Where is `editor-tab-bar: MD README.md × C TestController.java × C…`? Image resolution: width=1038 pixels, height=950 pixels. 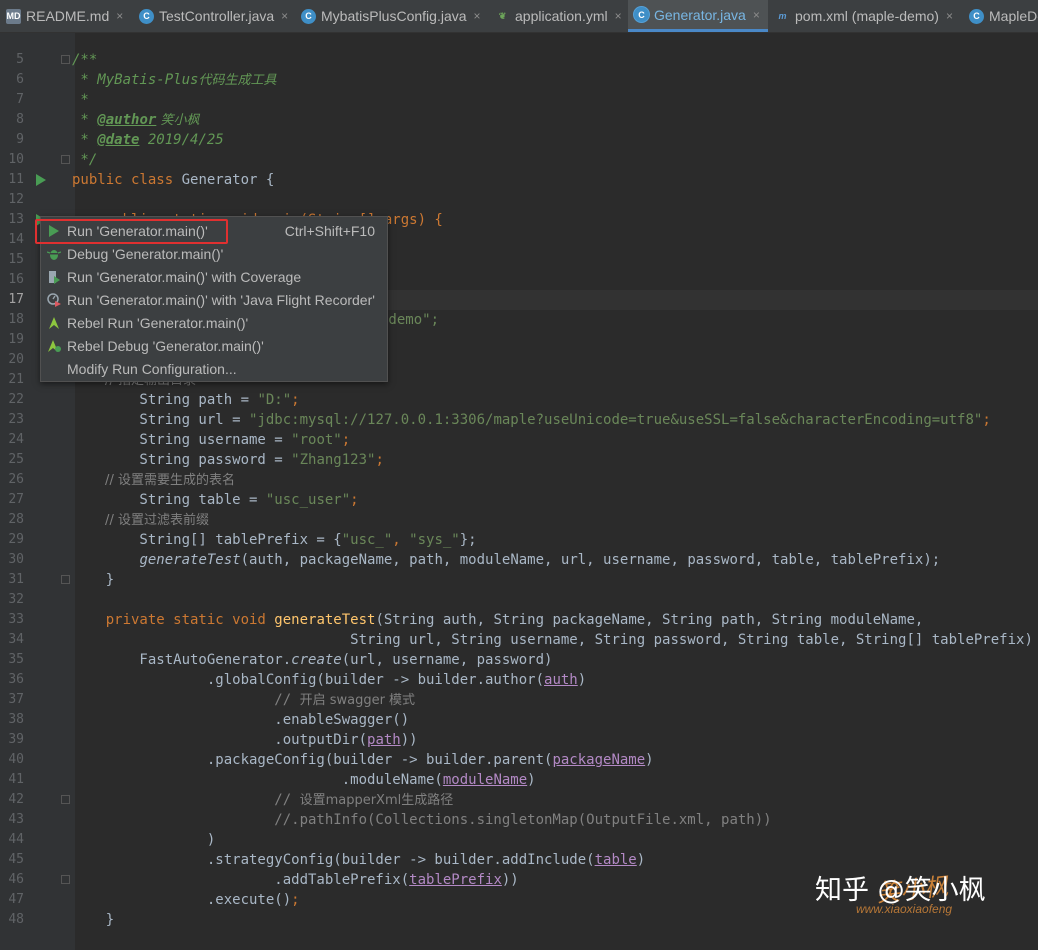 editor-tab-bar: MD README.md × C TestController.java × C… is located at coordinates (519, 16).